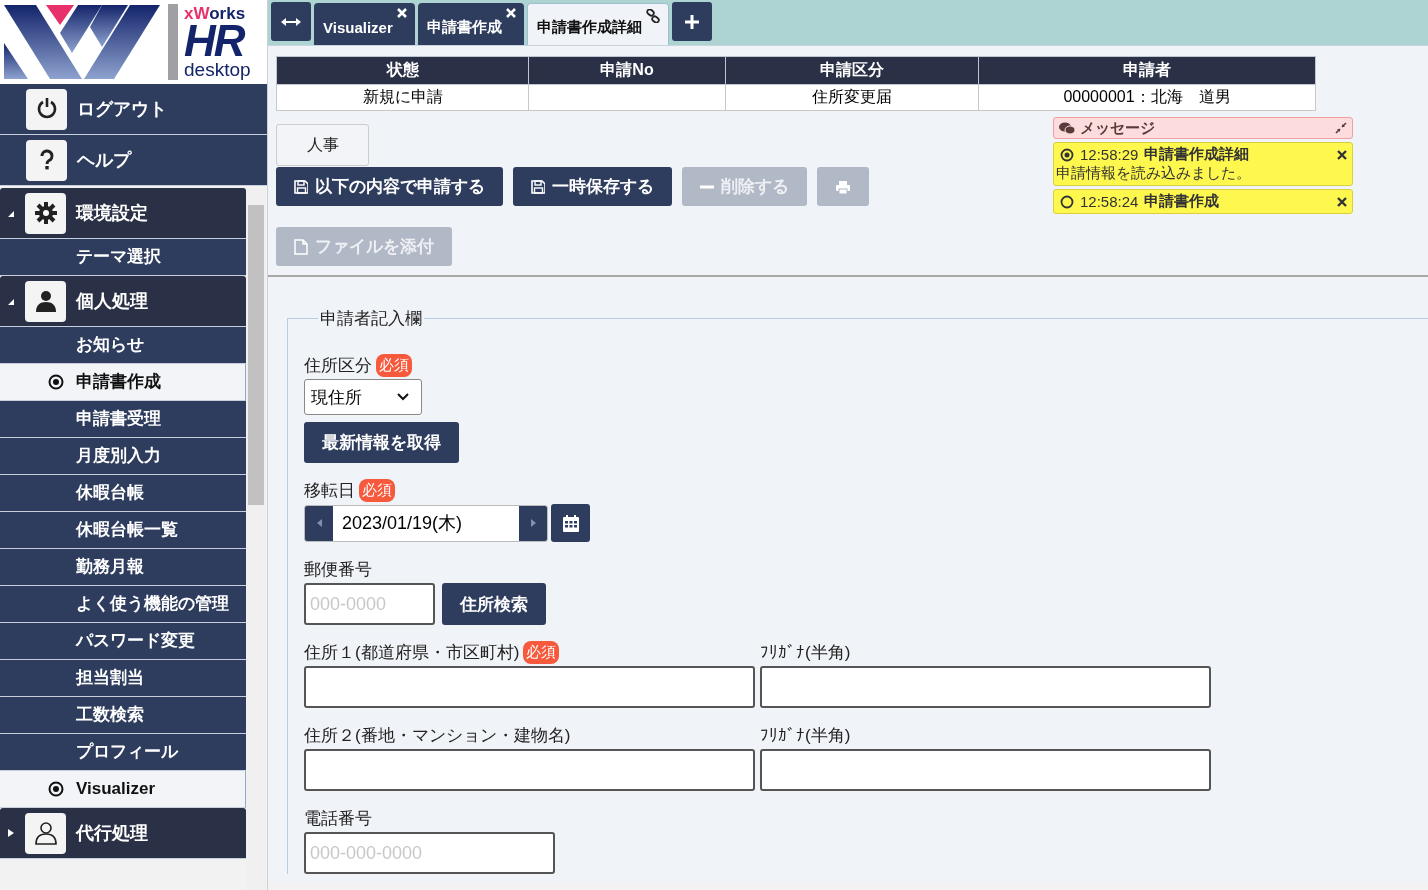 The height and width of the screenshot is (890, 1428). I want to click on address-type-dropdown: 現住所, so click(363, 397).